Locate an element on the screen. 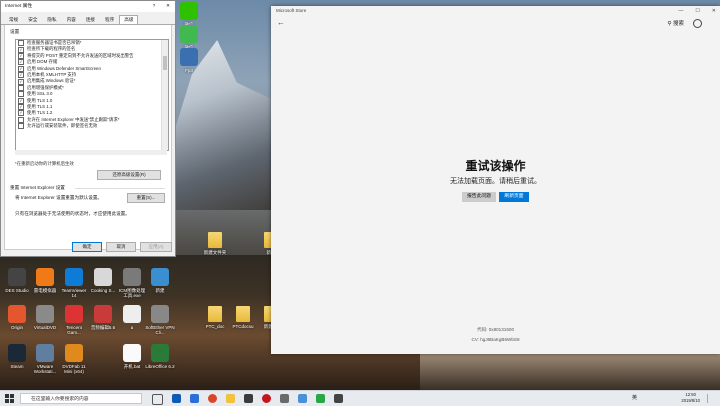  tab-content: 内容 is located at coordinates (71, 19).